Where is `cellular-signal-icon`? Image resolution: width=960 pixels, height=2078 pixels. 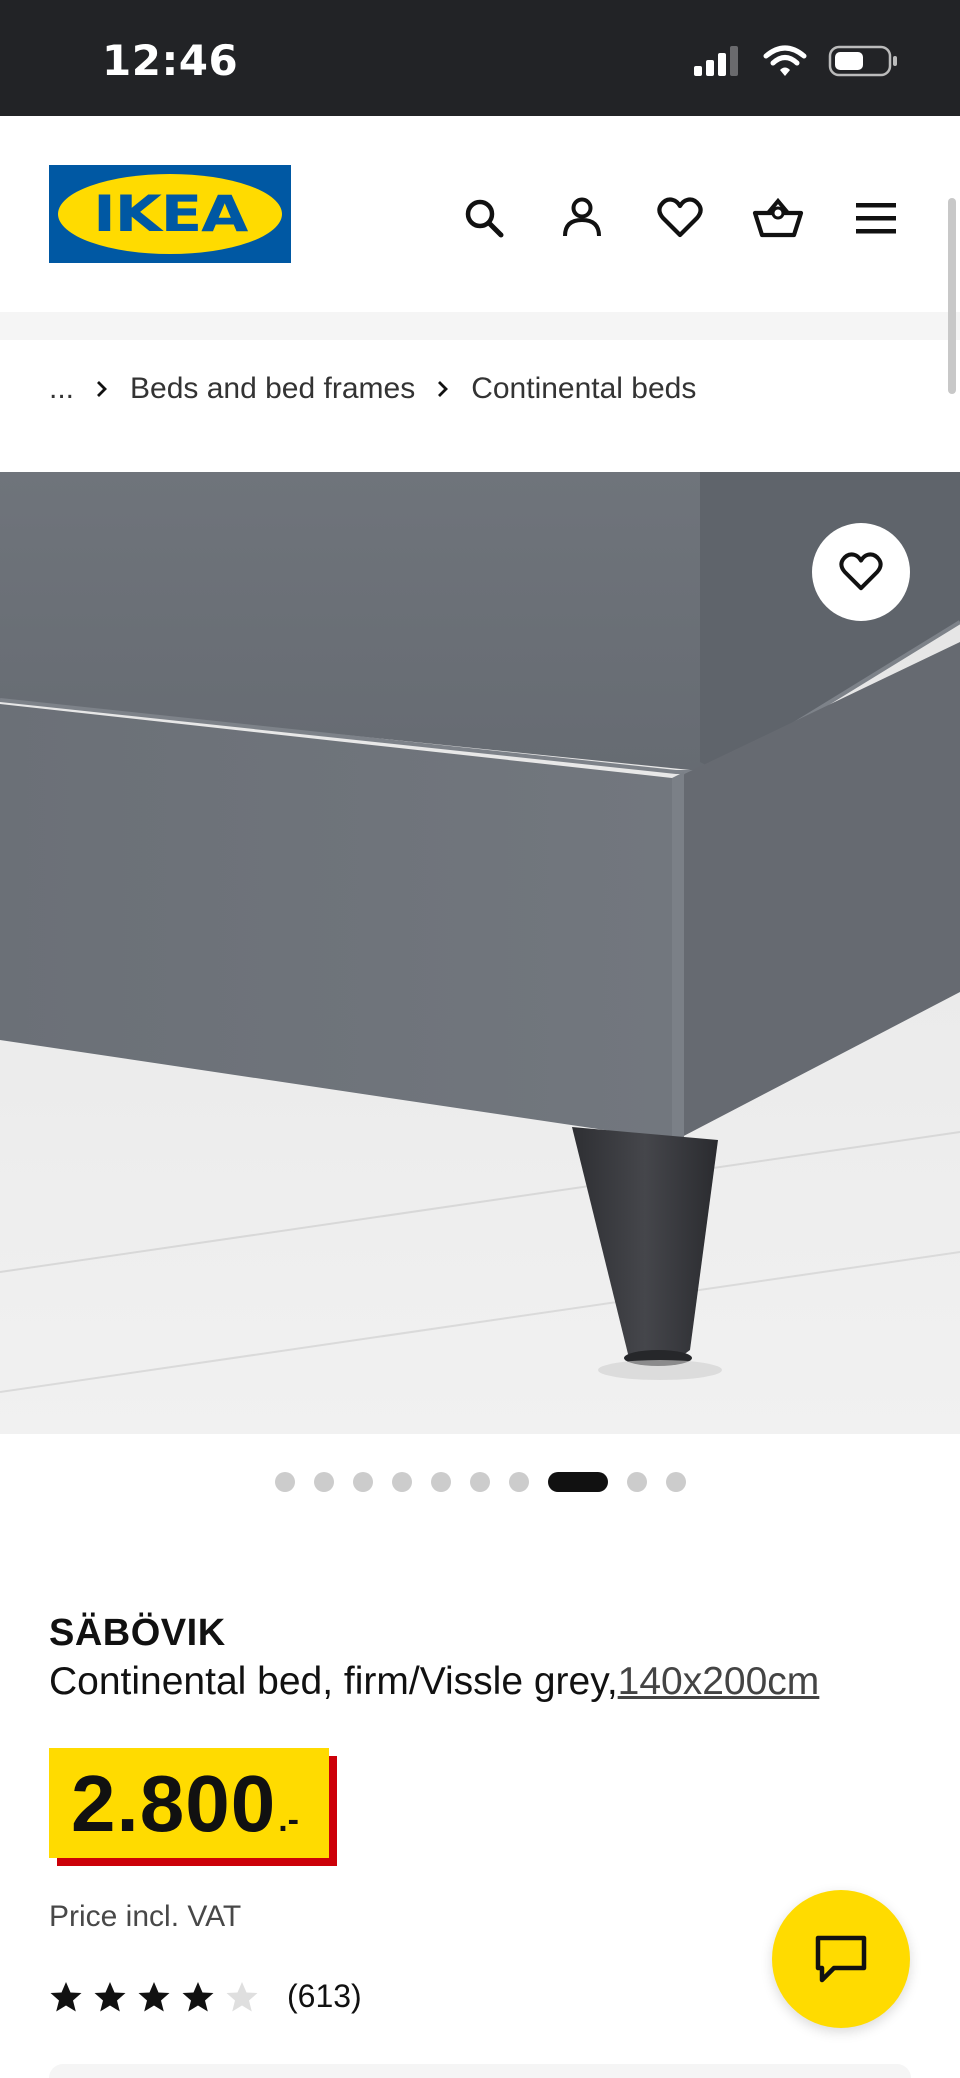
cellular-signal-icon is located at coordinates (716, 61).